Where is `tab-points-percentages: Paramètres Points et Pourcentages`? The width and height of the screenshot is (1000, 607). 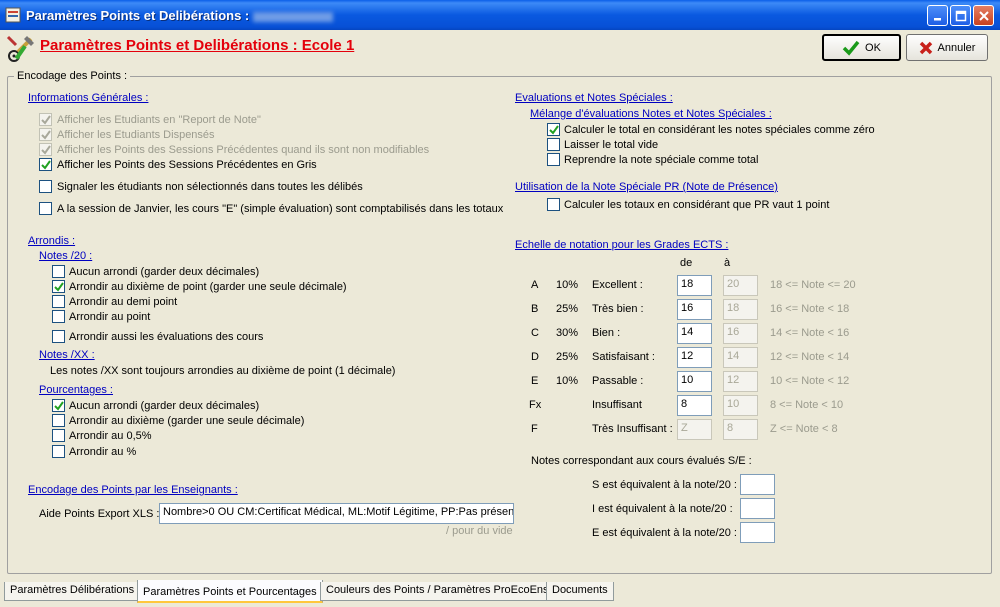 tab-points-percentages: Paramètres Points et Pourcentages is located at coordinates (230, 591).